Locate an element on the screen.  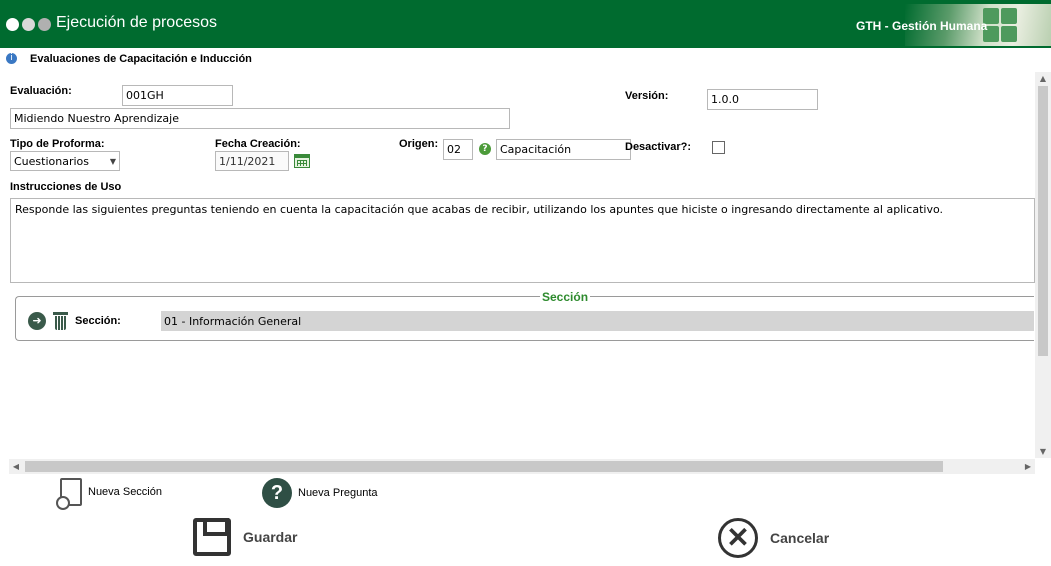
nueva-seccion-button: Nueva Sección is located at coordinates (109, 494).